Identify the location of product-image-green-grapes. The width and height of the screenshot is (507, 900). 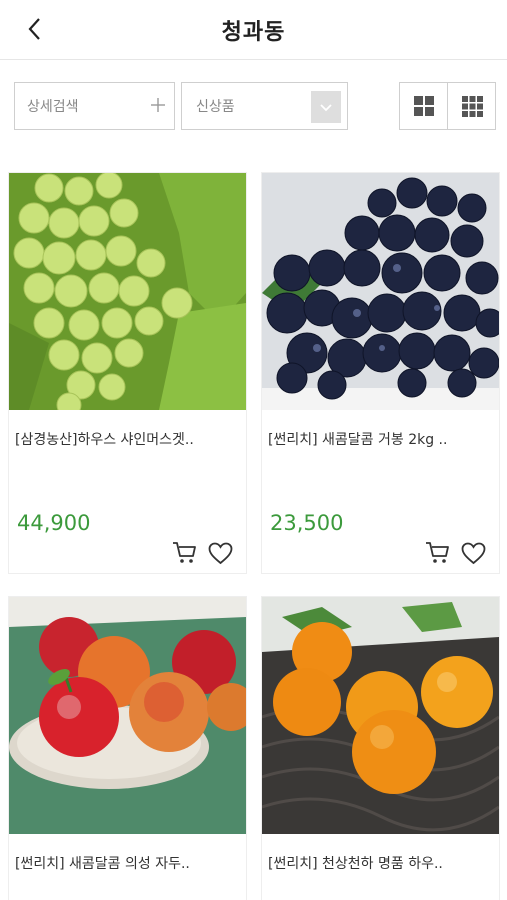
(127, 291).